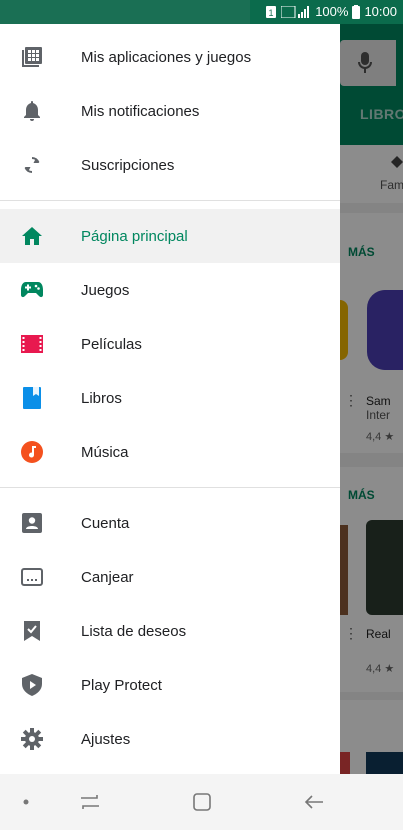  What do you see at coordinates (170, 111) in the screenshot?
I see `drawer-item-notifications: Mis notificaciones` at bounding box center [170, 111].